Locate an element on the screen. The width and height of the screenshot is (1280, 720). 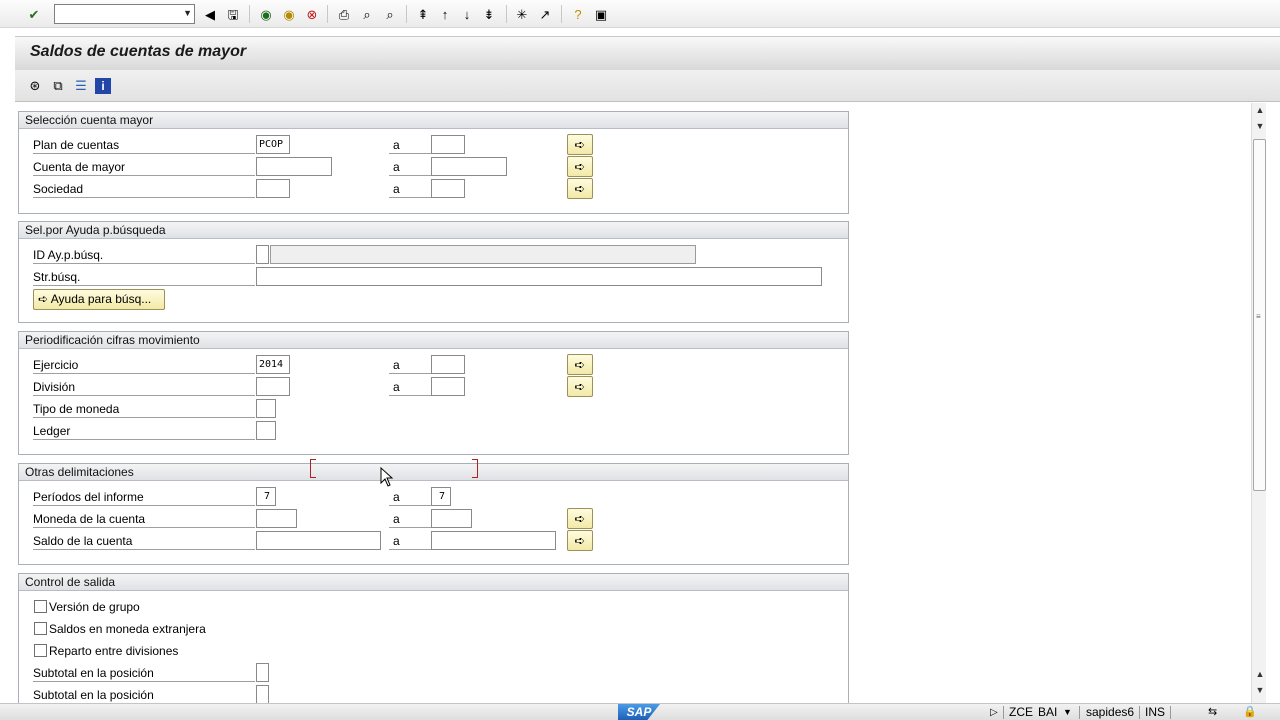
customize-layout-icon: ▣ is located at coordinates (601, 14).